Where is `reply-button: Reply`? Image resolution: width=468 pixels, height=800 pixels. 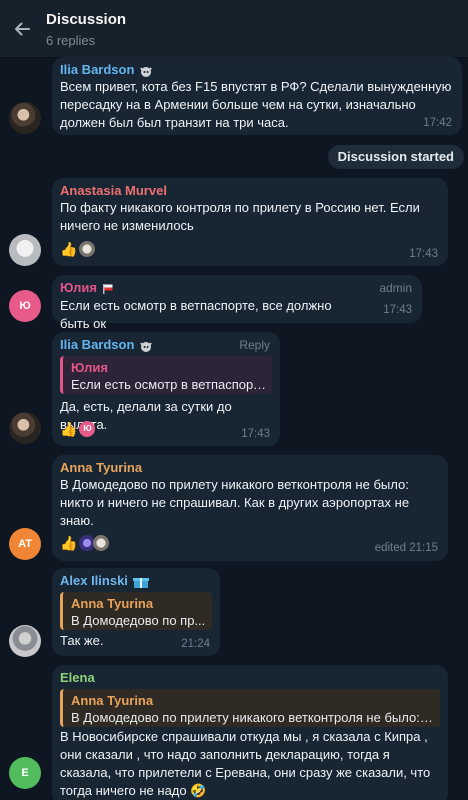
reply-button: Reply is located at coordinates (254, 345).